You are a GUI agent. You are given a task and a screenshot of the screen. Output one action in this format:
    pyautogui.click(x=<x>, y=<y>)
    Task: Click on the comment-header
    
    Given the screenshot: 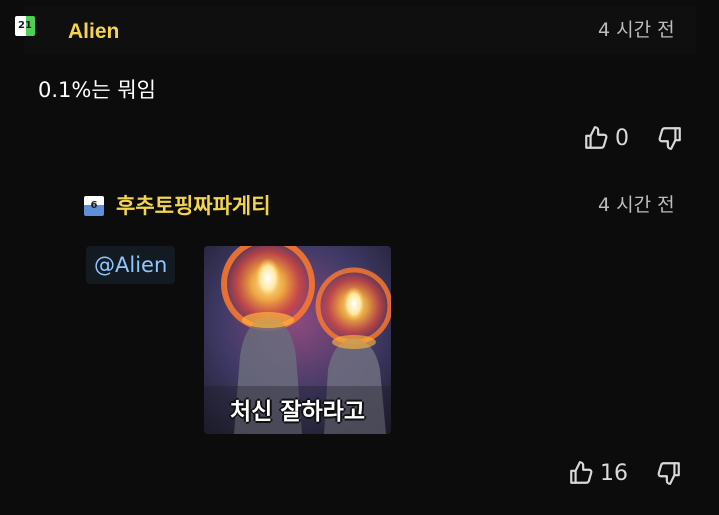 What is the action you would take?
    pyautogui.click(x=360, y=30)
    